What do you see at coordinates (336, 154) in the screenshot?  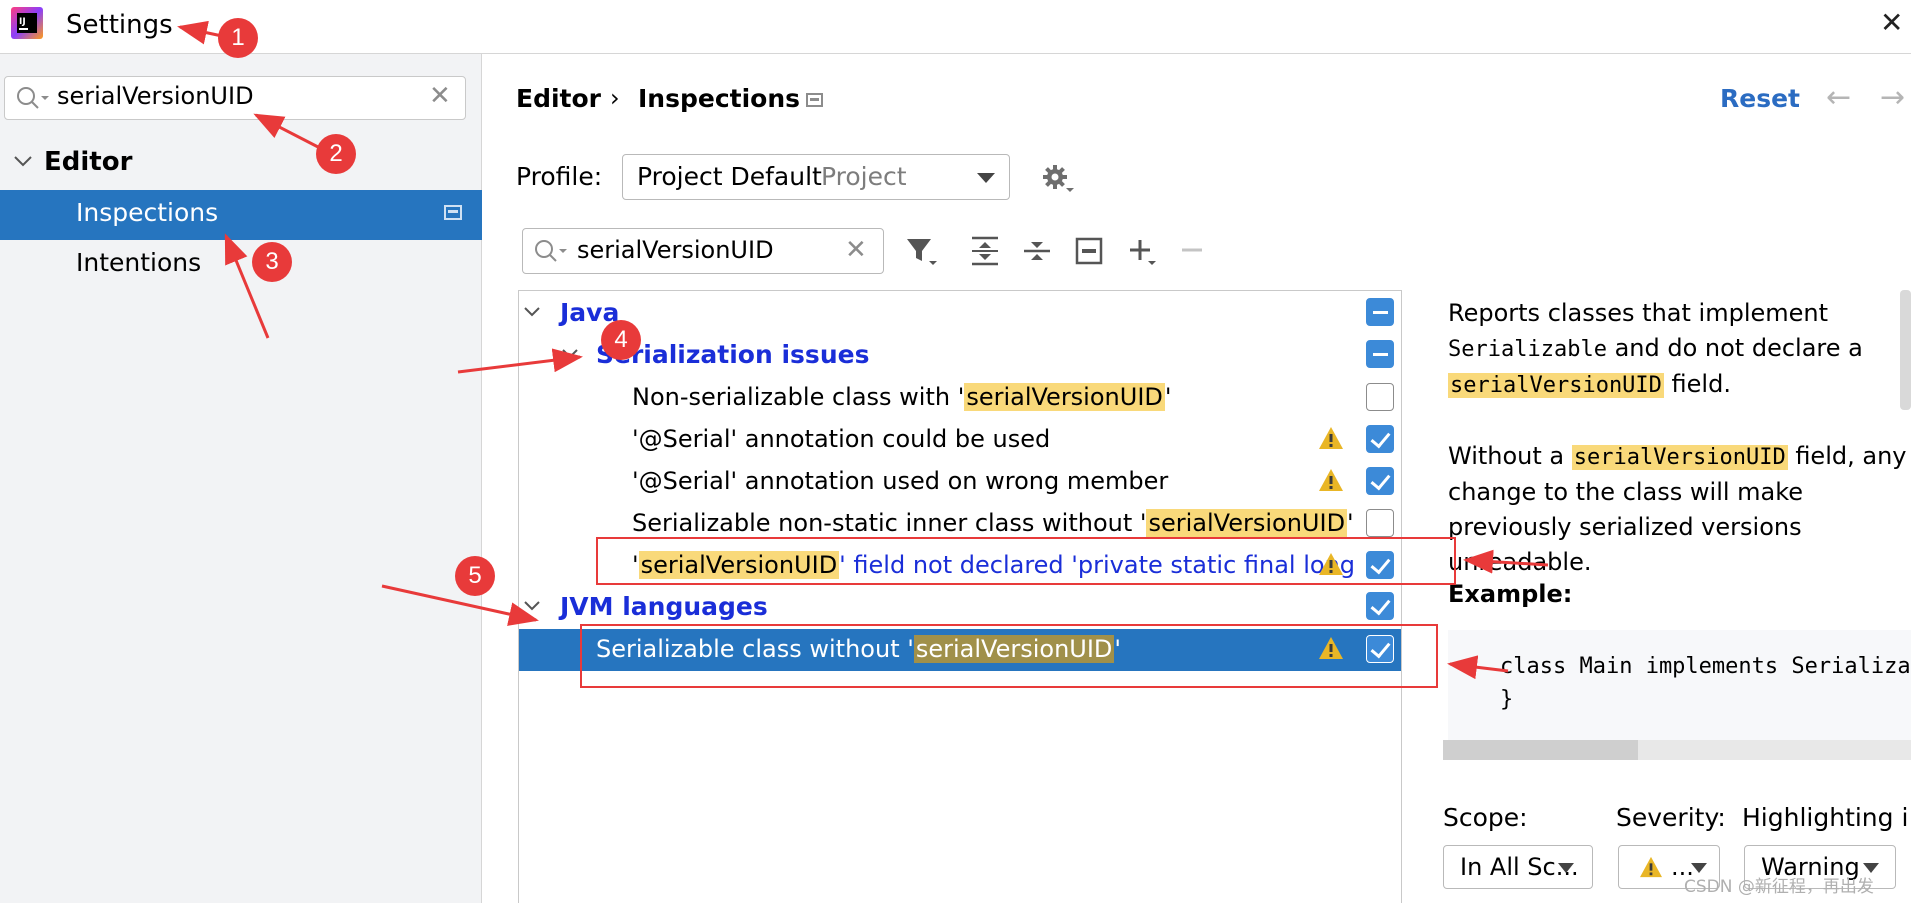 I see `annotation-badge: 2` at bounding box center [336, 154].